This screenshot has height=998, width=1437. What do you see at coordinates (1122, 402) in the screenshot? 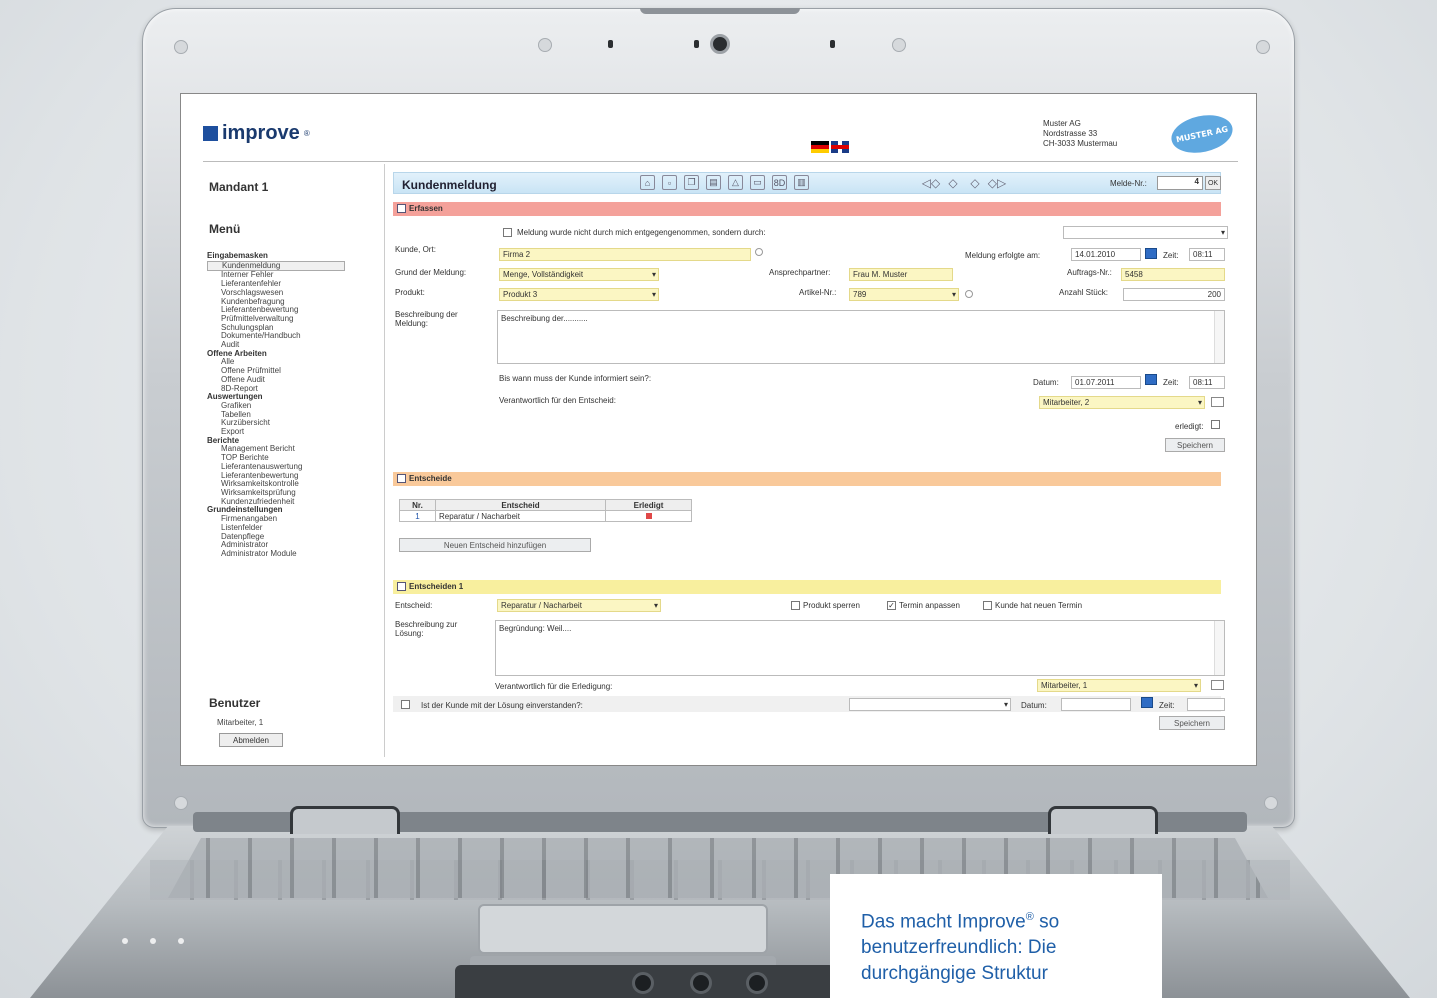
I see `verantw-select: Mitarbeiter, 2` at bounding box center [1122, 402].